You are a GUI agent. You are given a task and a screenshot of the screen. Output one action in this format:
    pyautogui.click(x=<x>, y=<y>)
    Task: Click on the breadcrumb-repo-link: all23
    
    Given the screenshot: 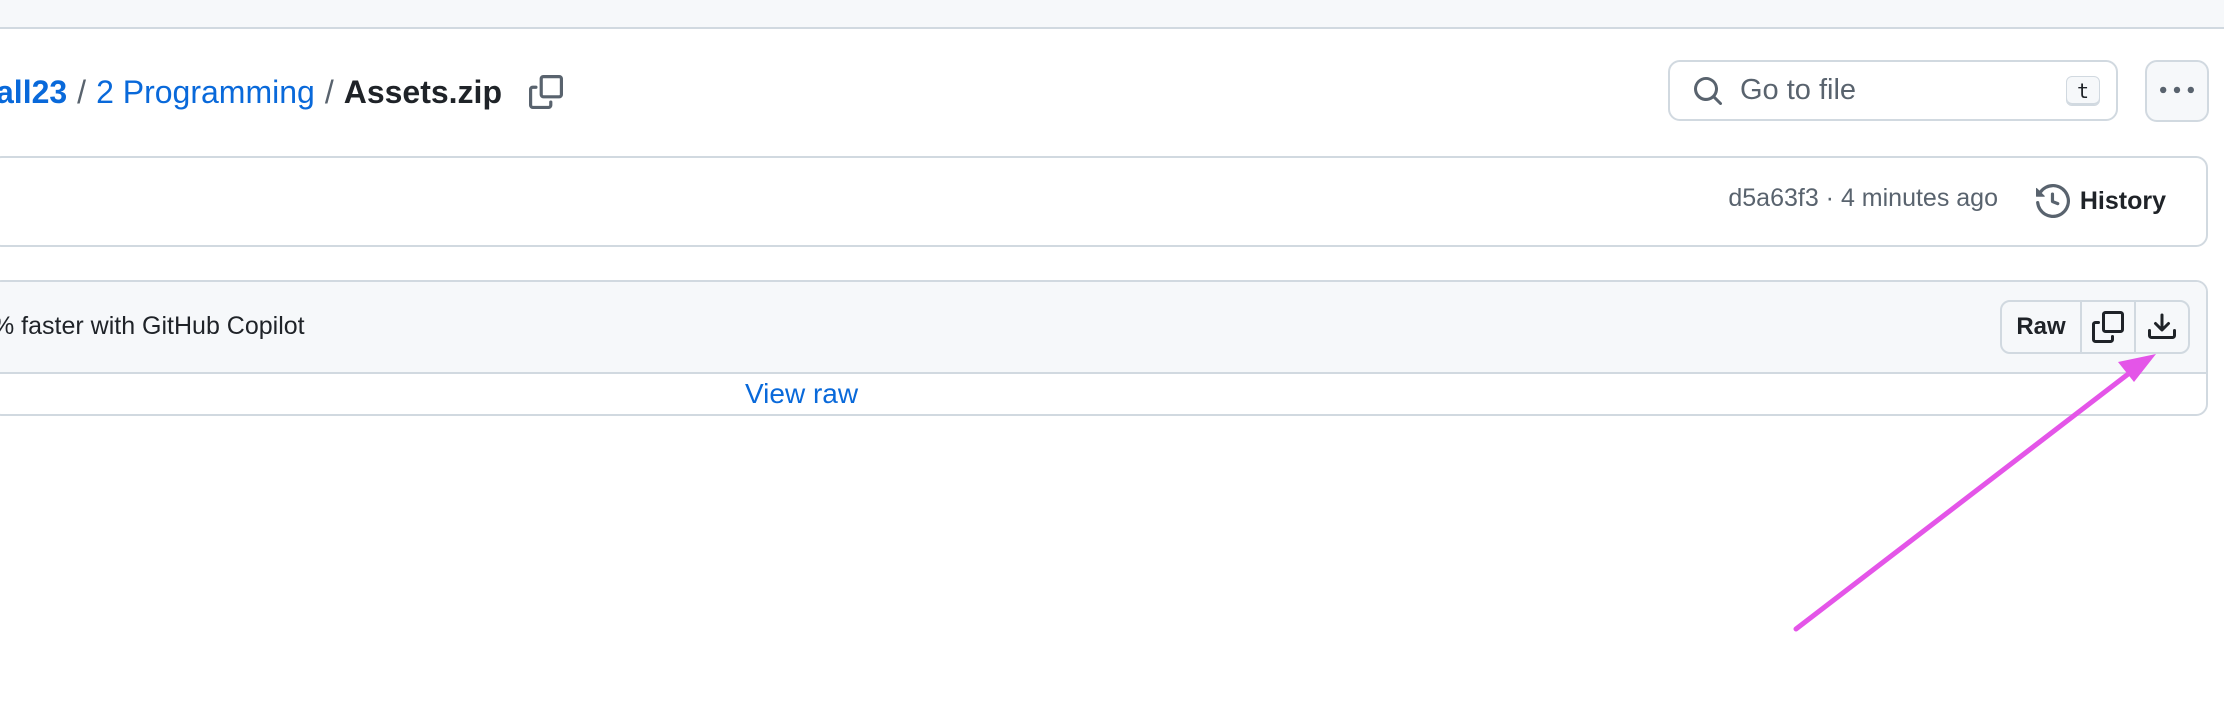 What is the action you would take?
    pyautogui.click(x=33, y=92)
    